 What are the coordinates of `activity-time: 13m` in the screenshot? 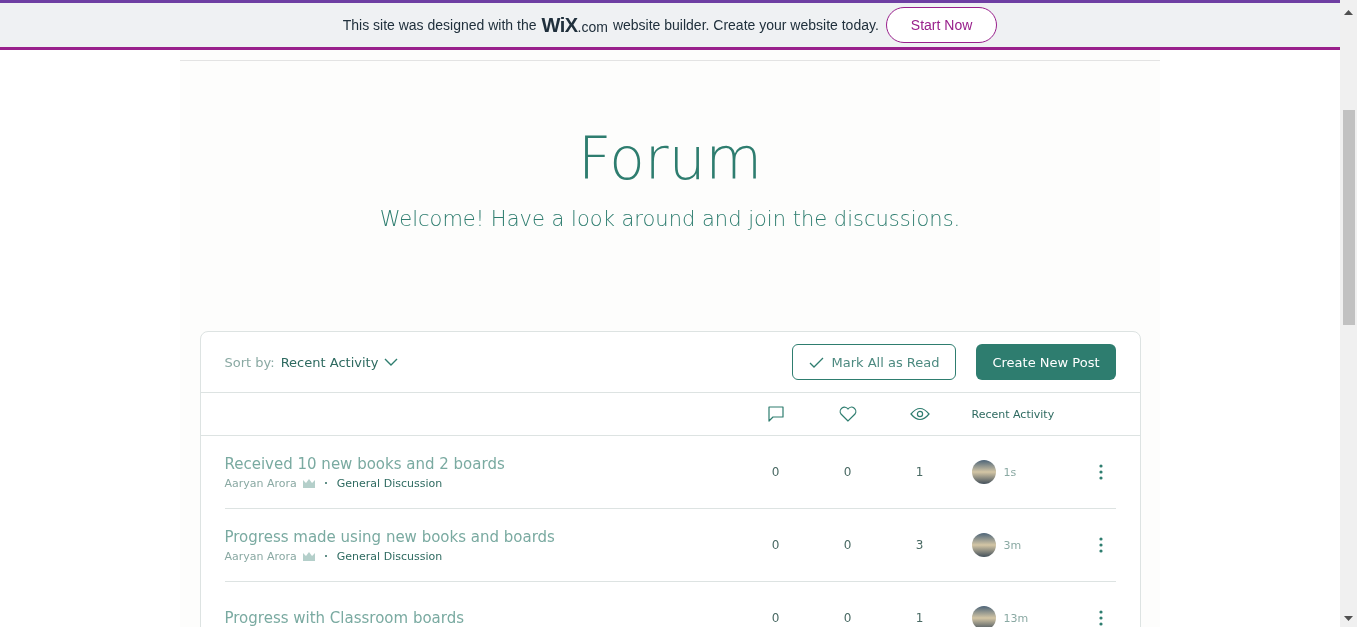 It's located at (1016, 618).